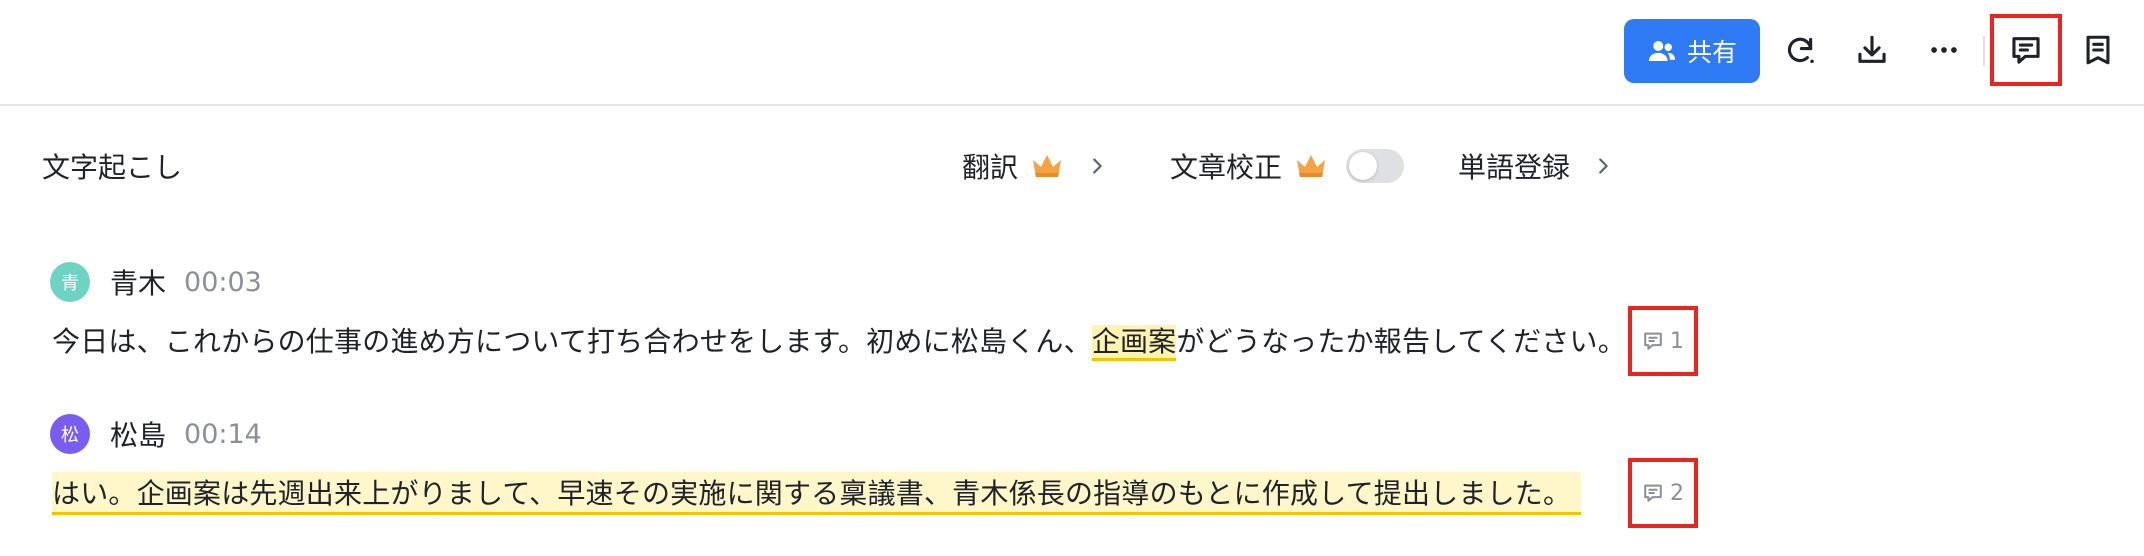  I want to click on share-button: 共有, so click(1692, 51).